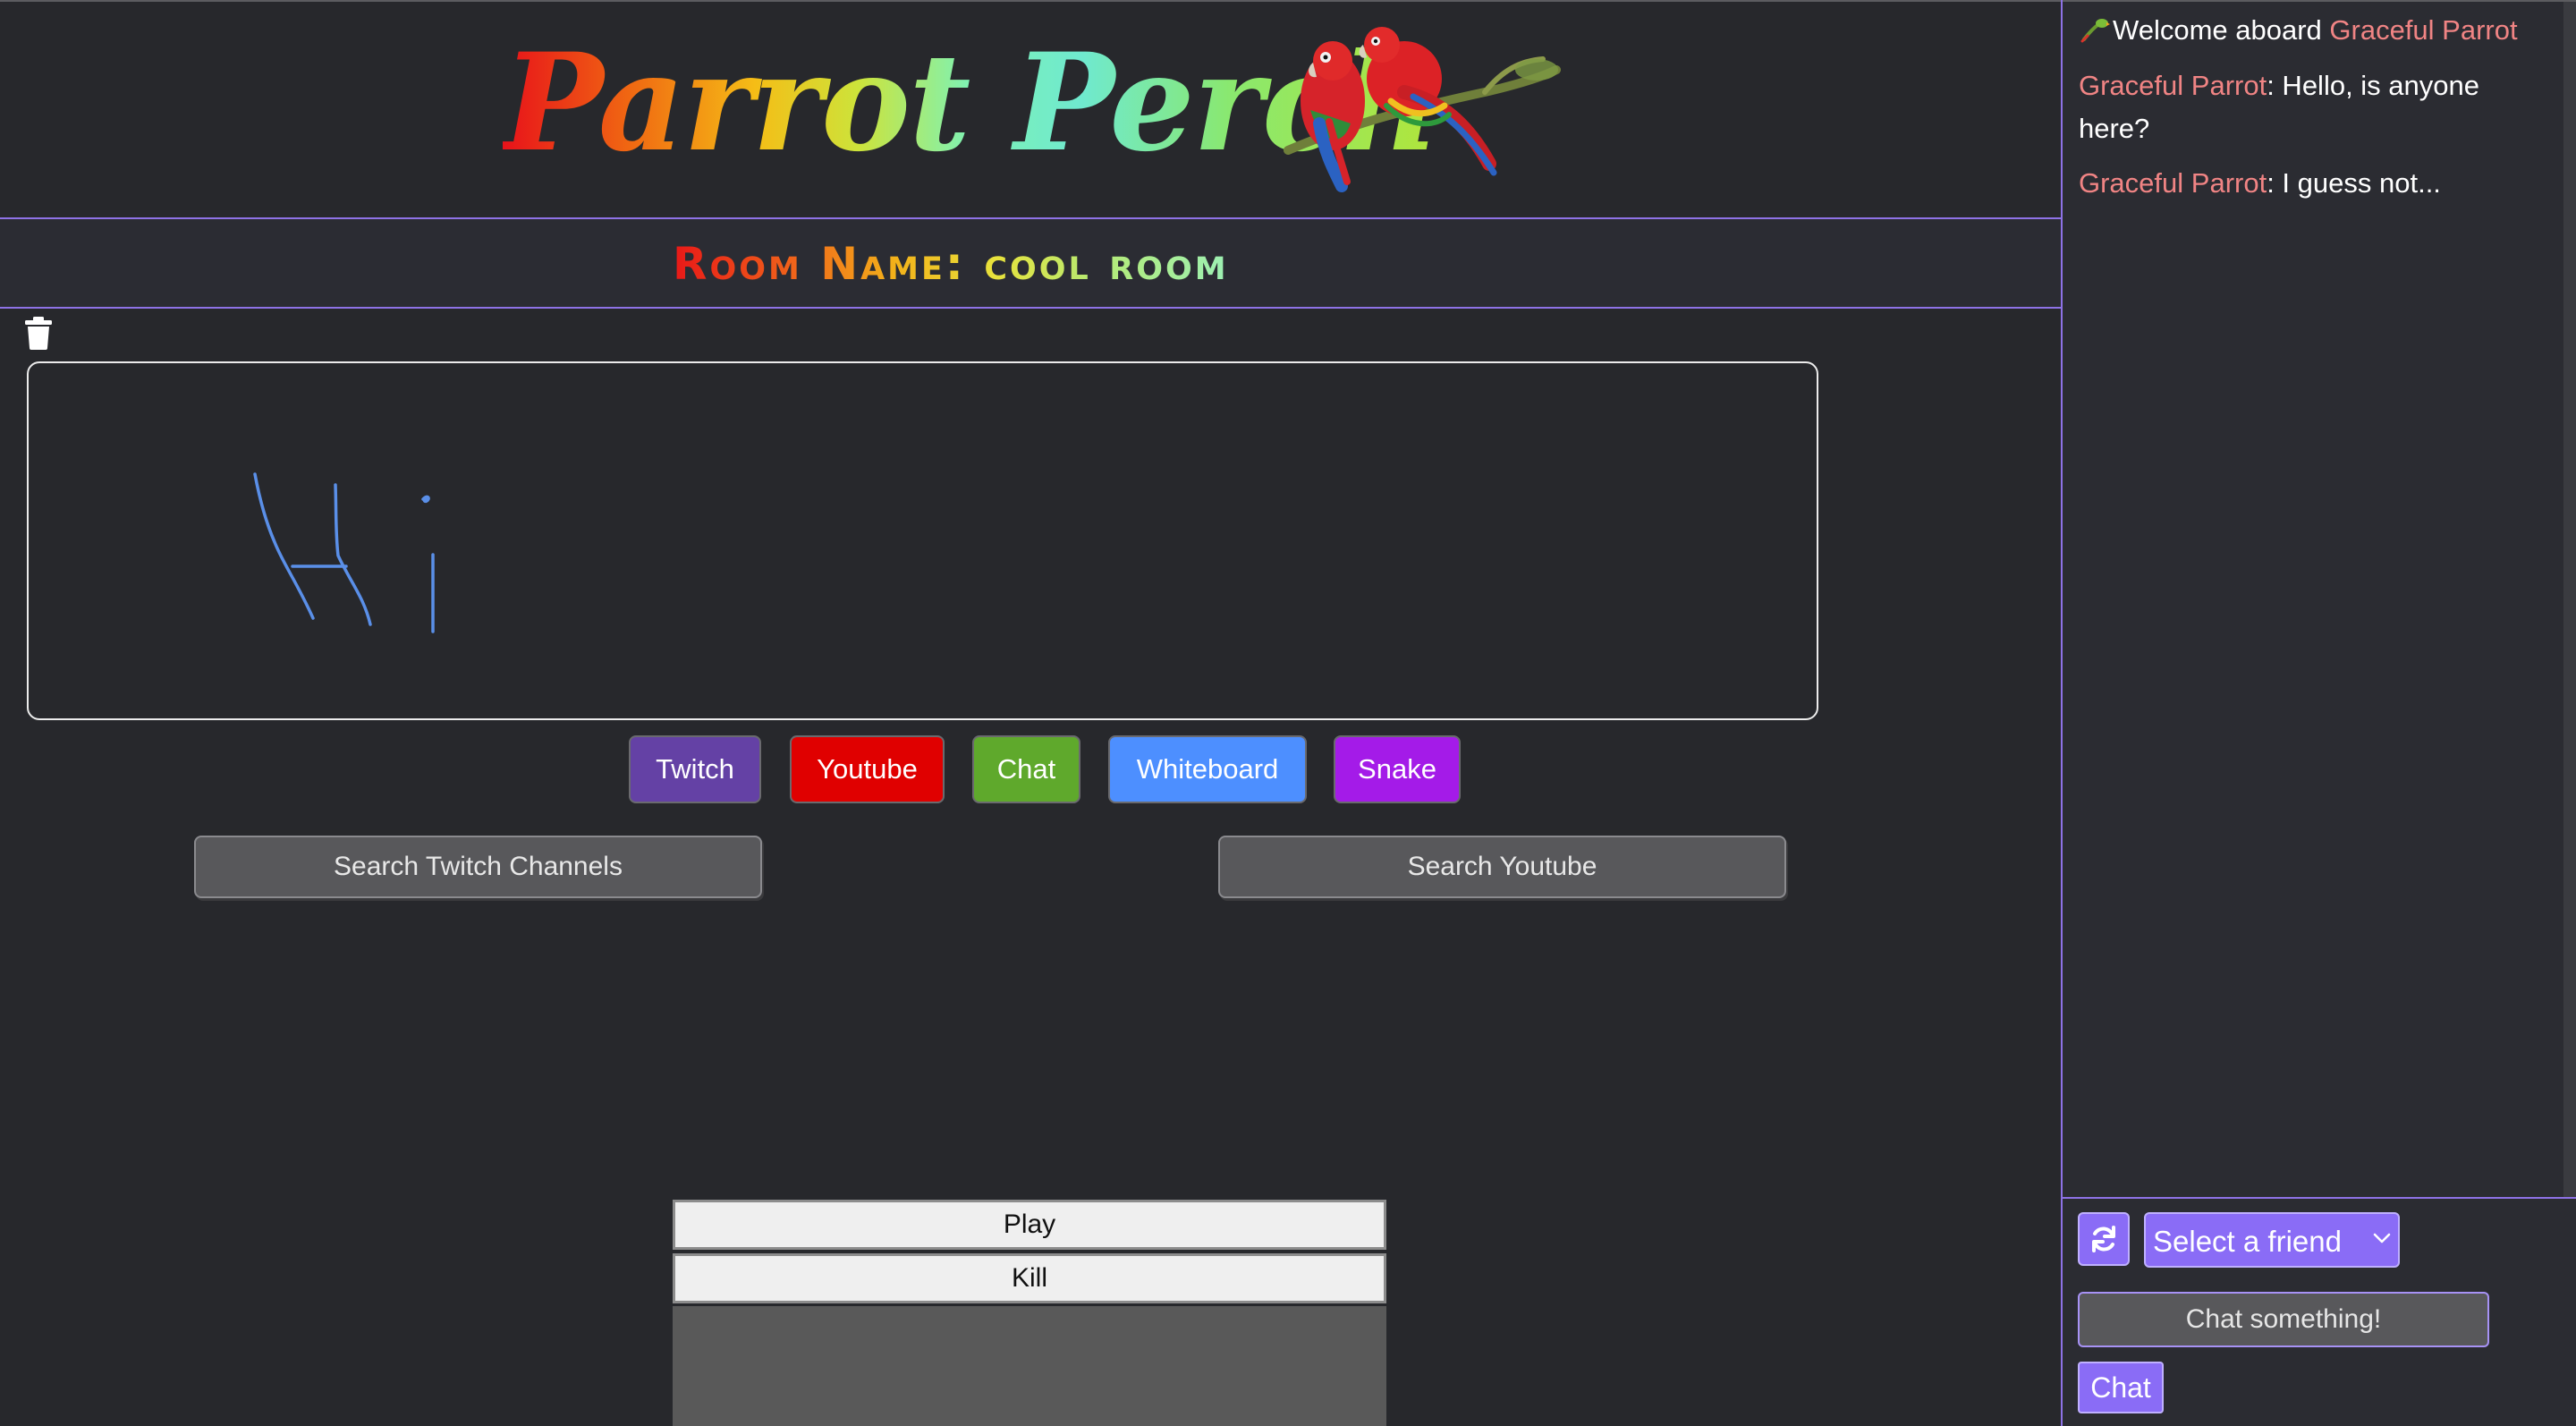  Describe the element at coordinates (1030, 110) in the screenshot. I see `header: Parrot Perch` at that location.